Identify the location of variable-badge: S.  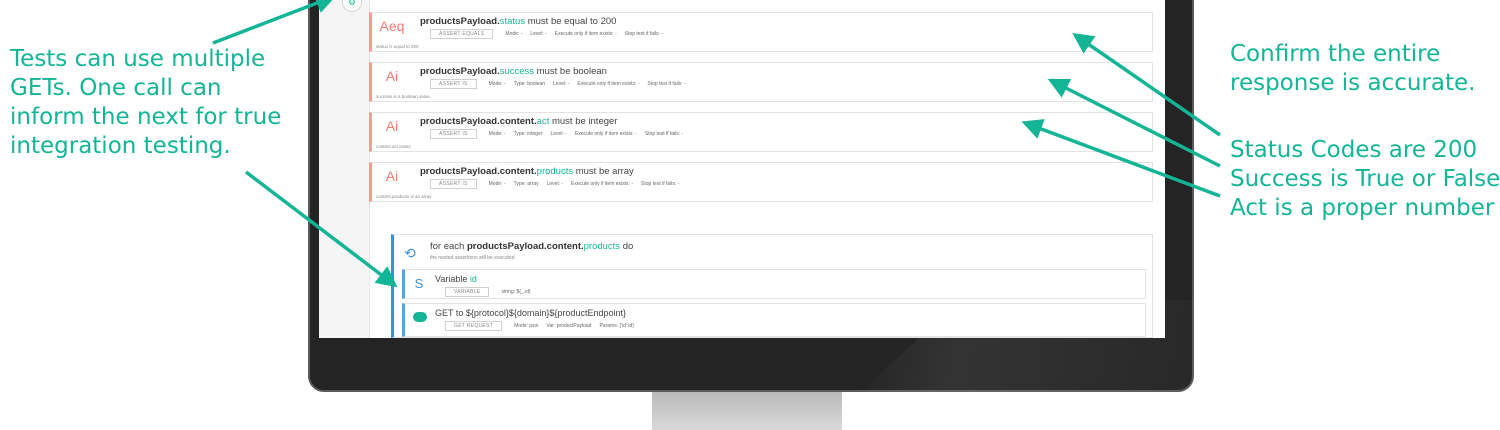
(419, 283).